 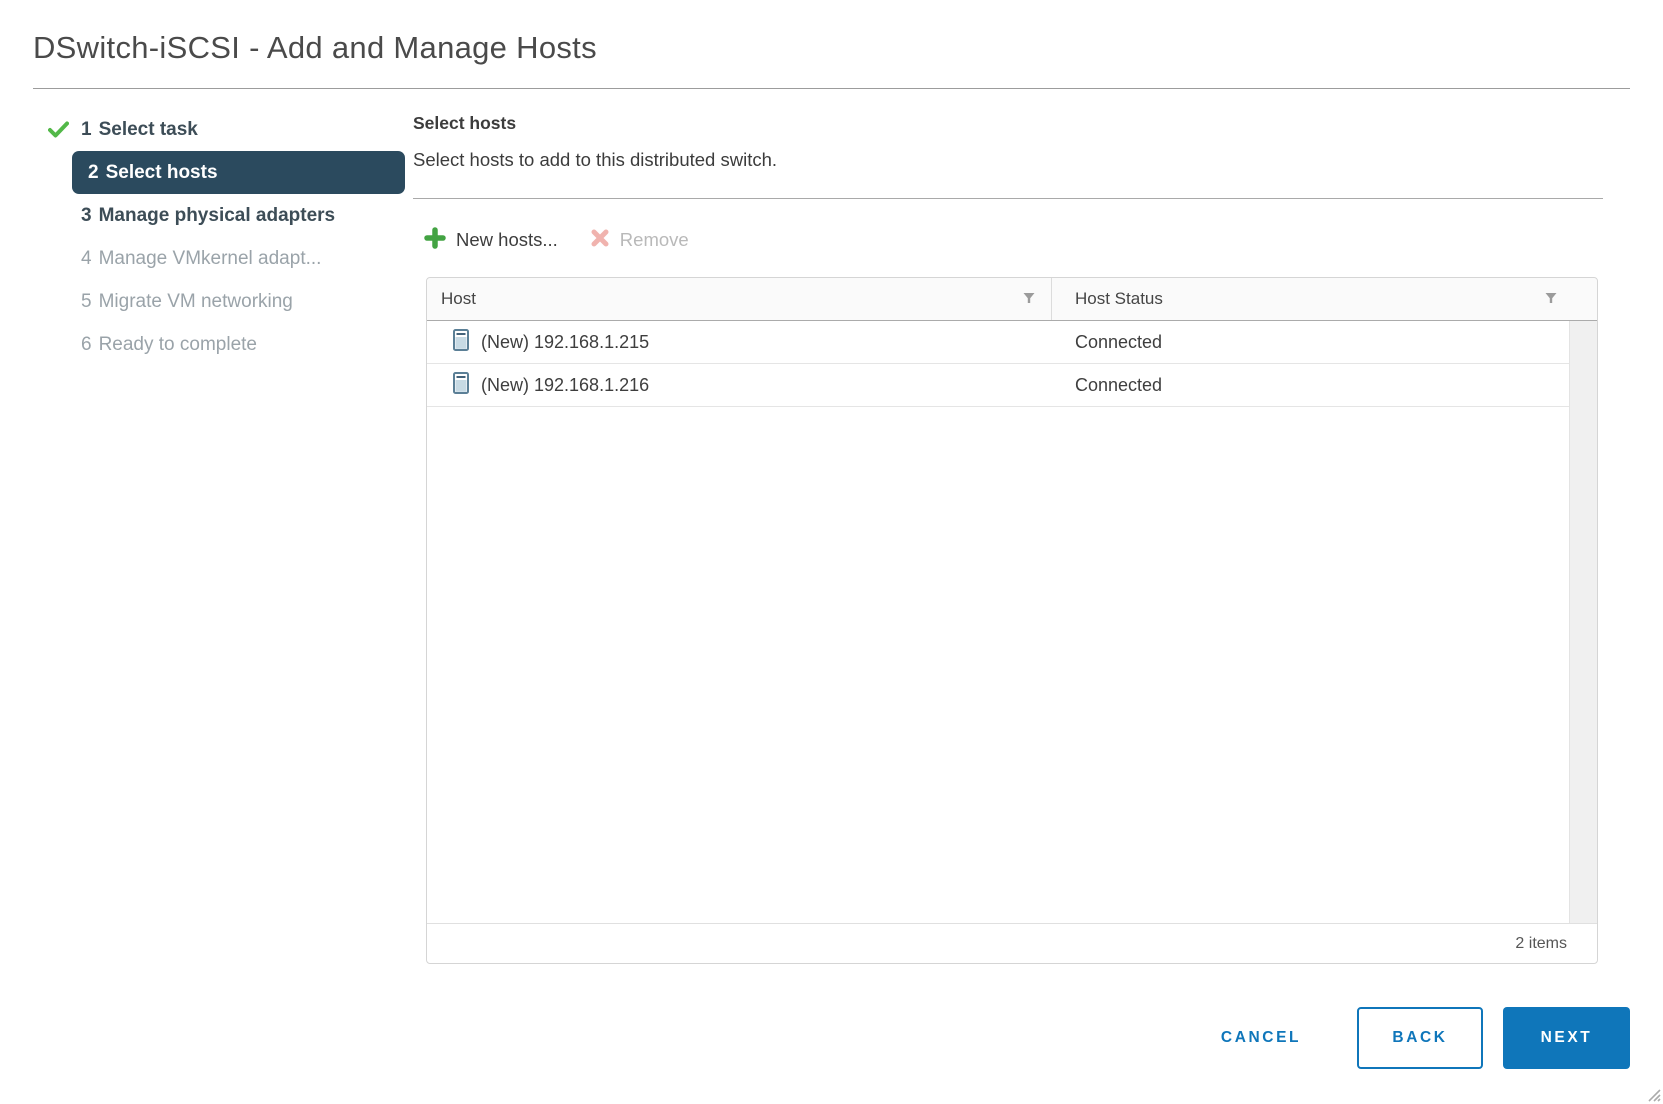 I want to click on step-label: Migrate VM networking, so click(x=195, y=301).